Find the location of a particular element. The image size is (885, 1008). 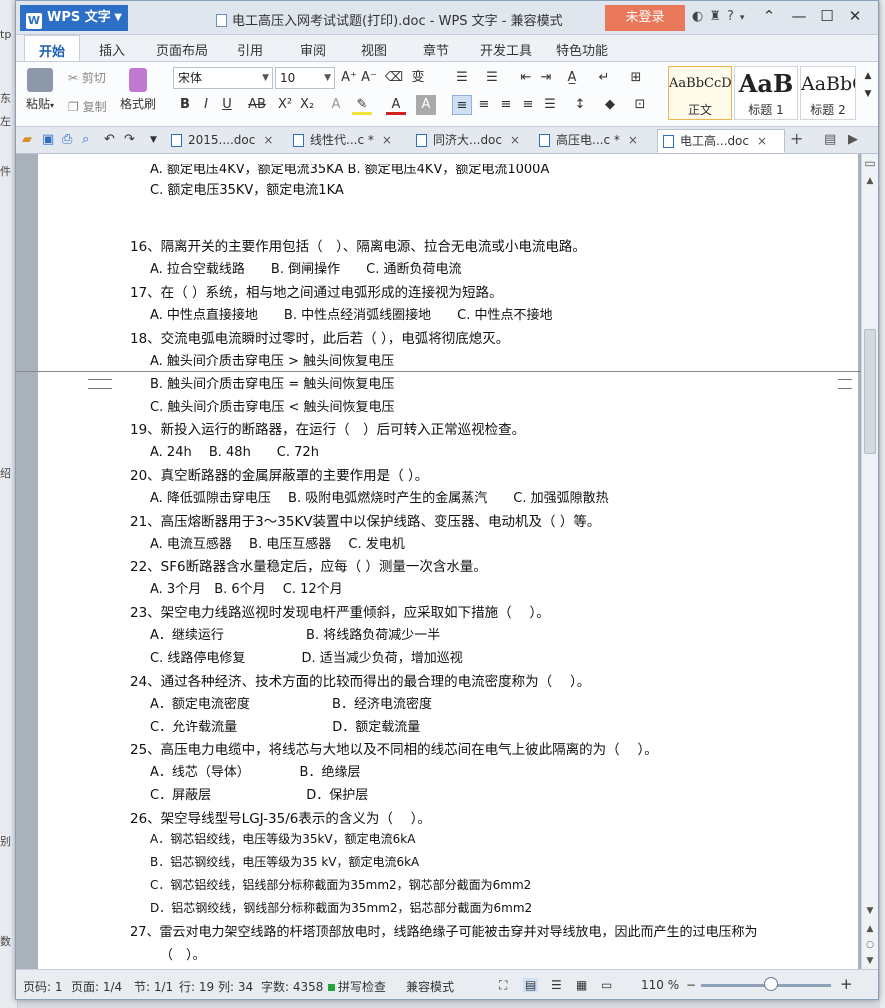

italic-icon: I is located at coordinates (206, 105).